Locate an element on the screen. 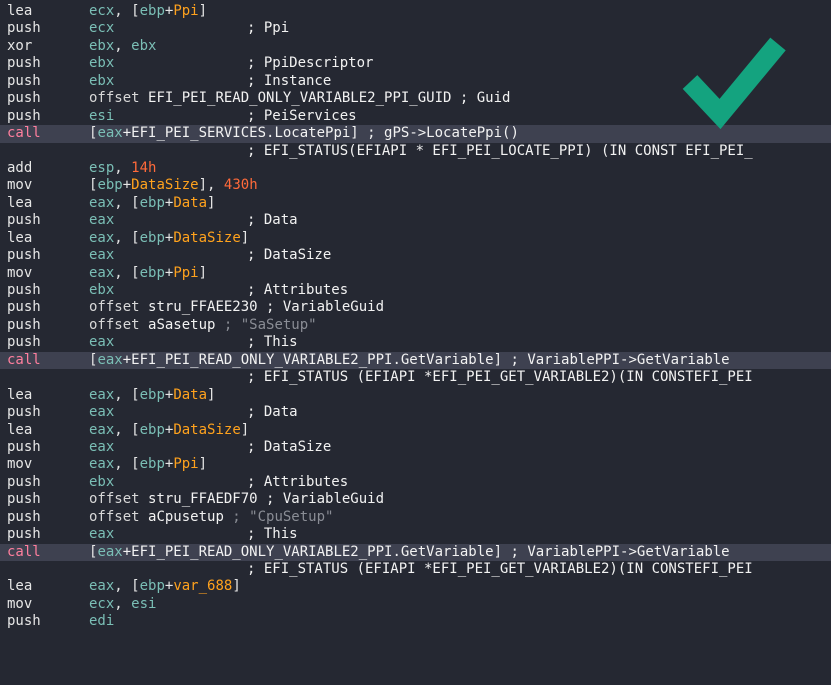  operands: eax, [ebp+var_688] is located at coordinates (165, 586).